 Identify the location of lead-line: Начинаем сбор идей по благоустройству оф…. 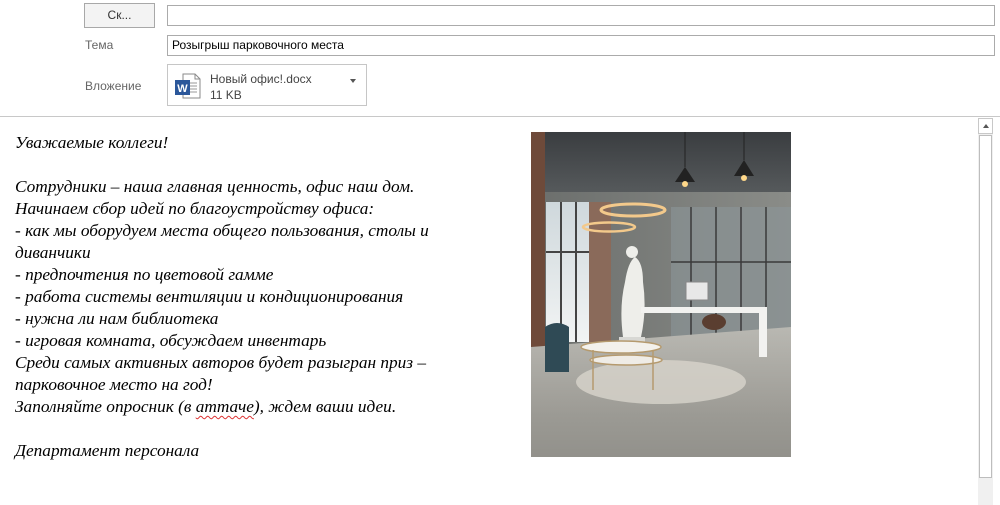
(195, 208).